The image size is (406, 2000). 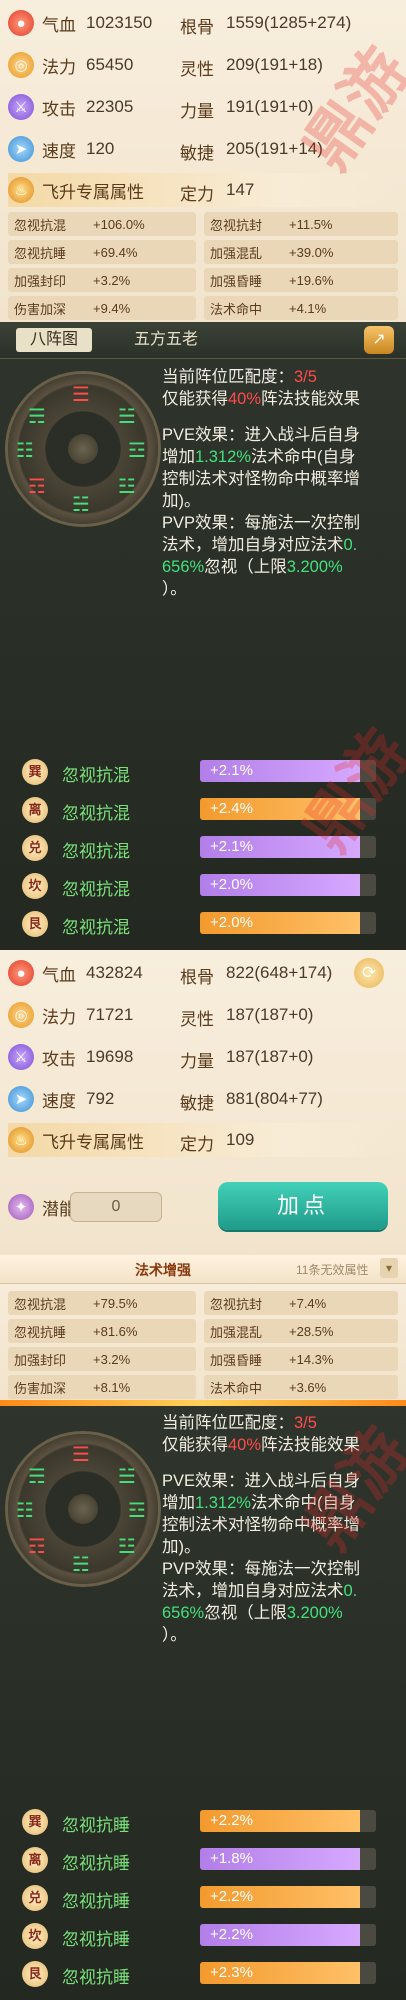 What do you see at coordinates (274, 148) in the screenshot?
I see `stat-value-minjie: 205(191+14)` at bounding box center [274, 148].